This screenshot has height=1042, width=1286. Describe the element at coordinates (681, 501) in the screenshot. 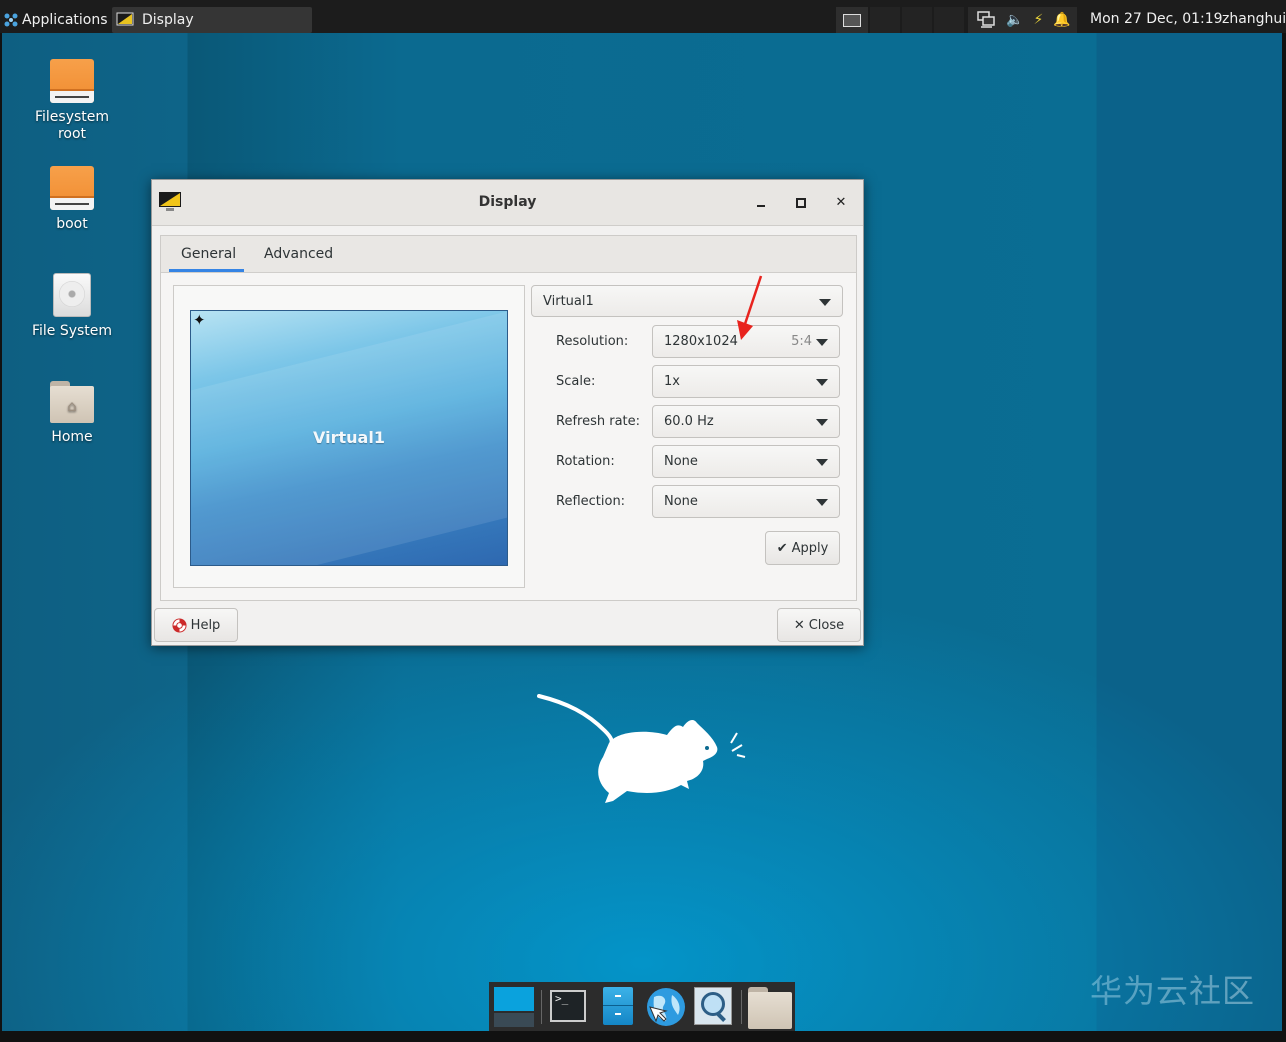

I see `reflection-value: None` at that location.